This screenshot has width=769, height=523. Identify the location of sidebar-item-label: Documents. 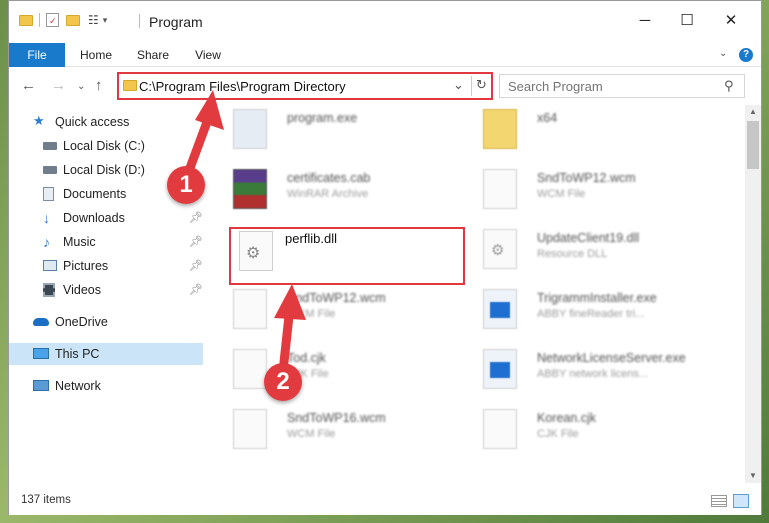
(95, 194).